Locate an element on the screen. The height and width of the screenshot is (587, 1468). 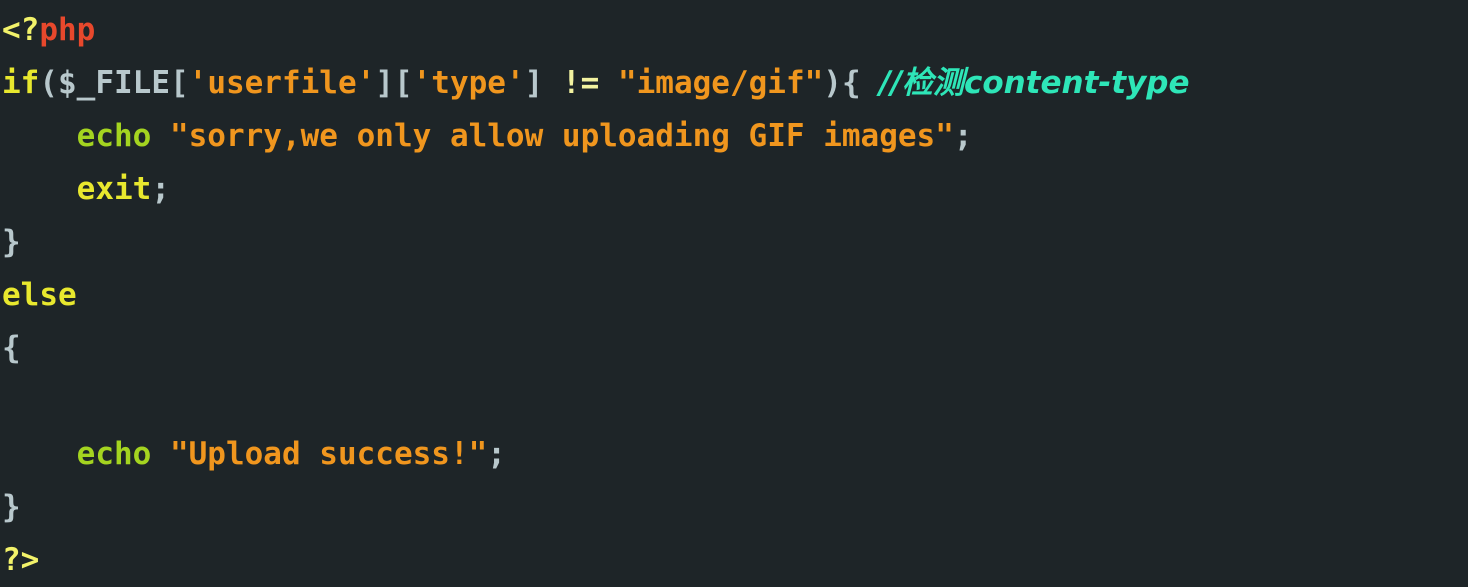
file-superglobal-variable: $_FILE is located at coordinates (114, 83).